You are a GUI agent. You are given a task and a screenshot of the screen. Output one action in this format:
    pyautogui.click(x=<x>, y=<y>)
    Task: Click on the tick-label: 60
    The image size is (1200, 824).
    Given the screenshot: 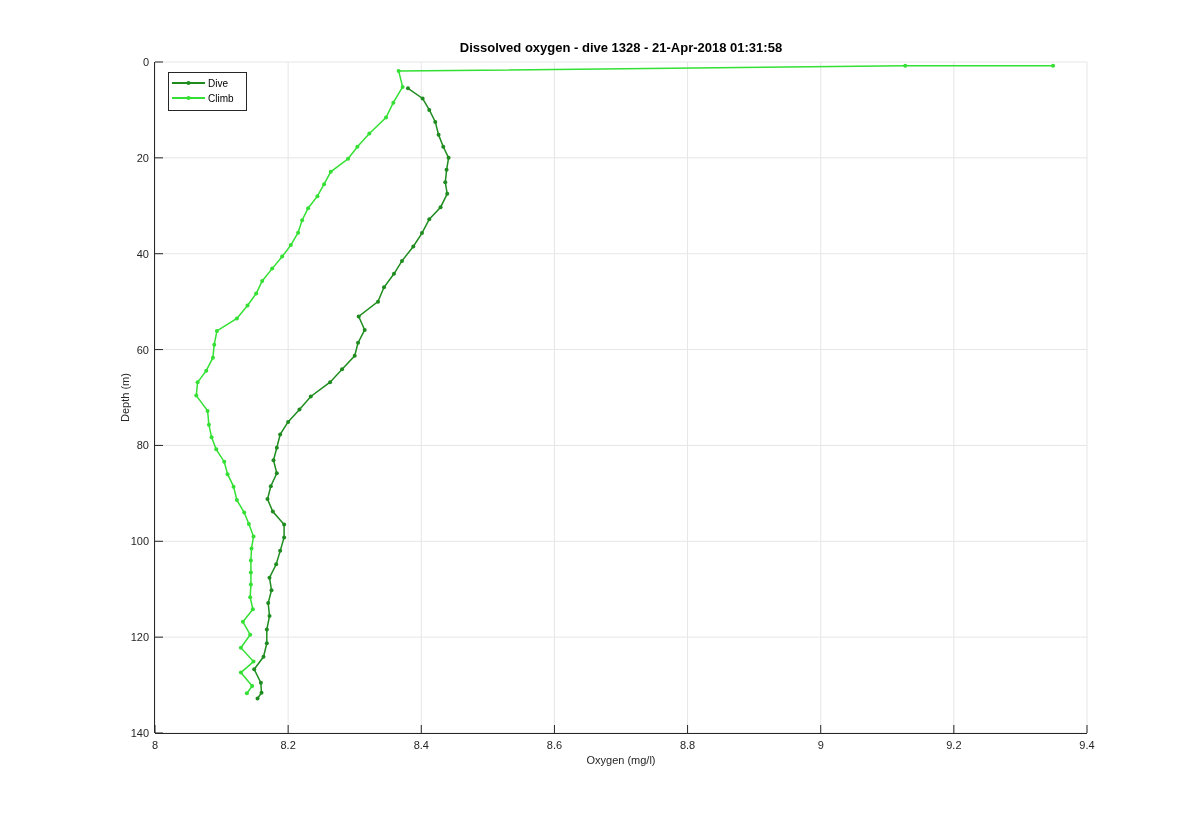 What is the action you would take?
    pyautogui.click(x=142, y=349)
    